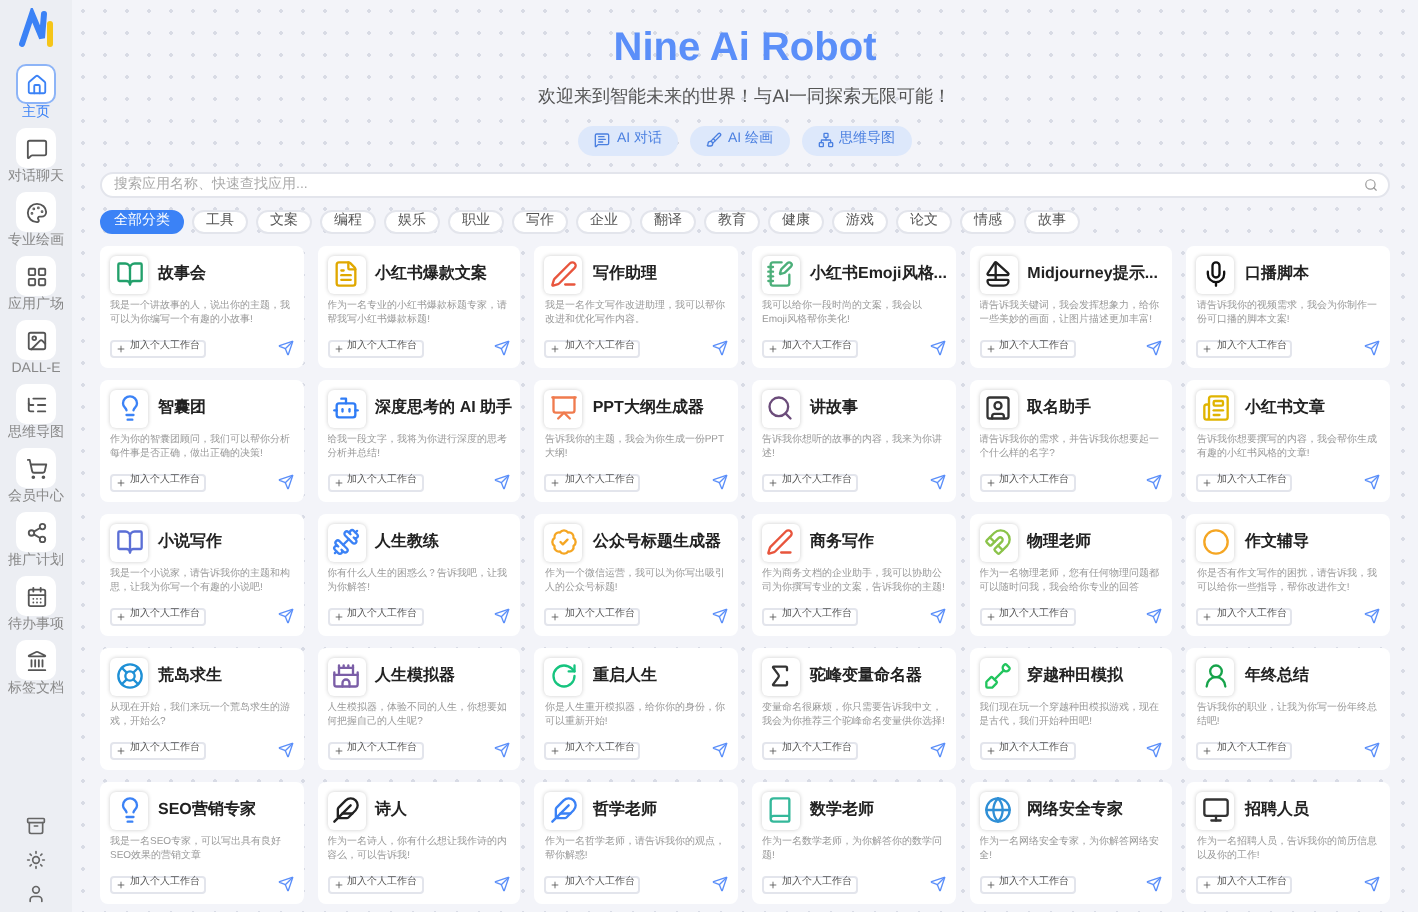 The image size is (1418, 912). What do you see at coordinates (36, 894) in the screenshot?
I see `user-icon` at bounding box center [36, 894].